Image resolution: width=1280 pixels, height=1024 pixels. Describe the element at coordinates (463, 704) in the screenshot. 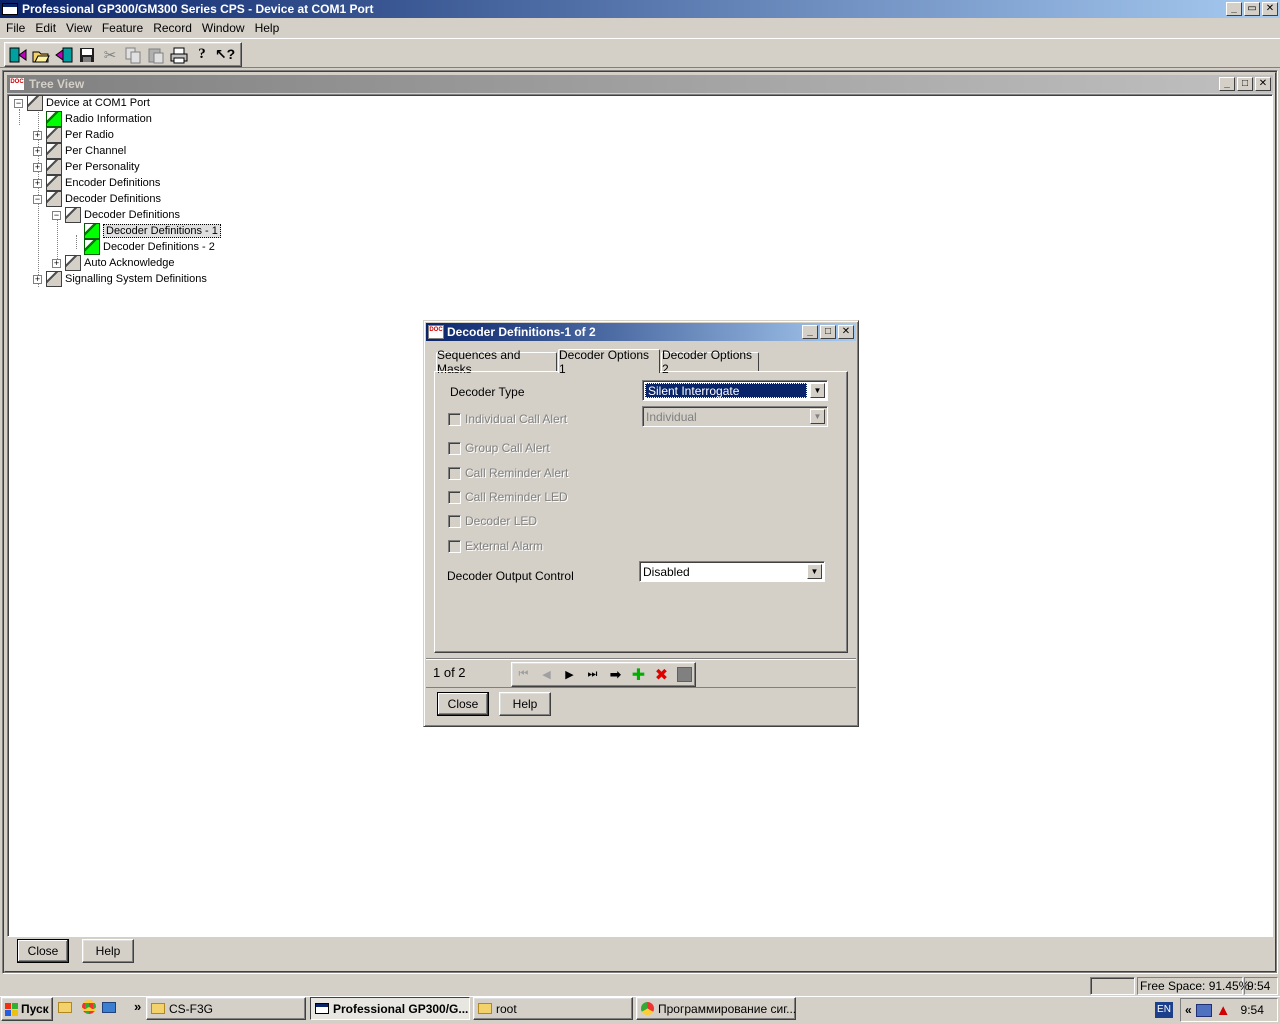

I see `dialog-close-action-button: Close` at that location.